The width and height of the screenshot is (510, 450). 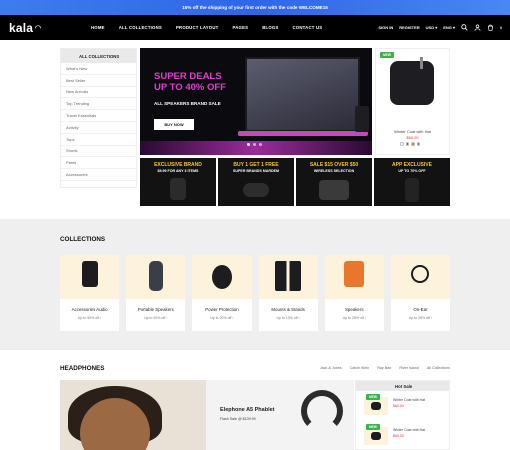 I want to click on hot-sale-item-price: $60.00, so click(x=398, y=436).